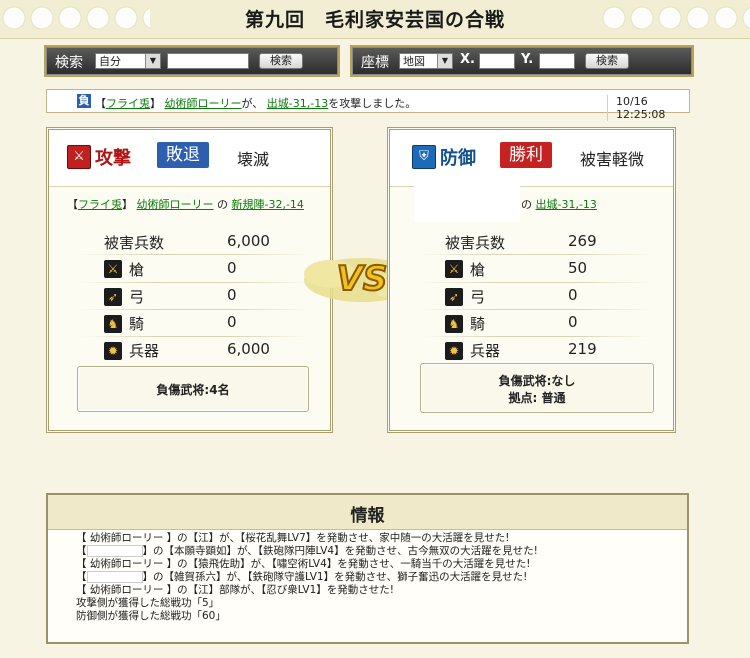 The width and height of the screenshot is (750, 658). I want to click on coordinate-search-button: 検索, so click(607, 61).